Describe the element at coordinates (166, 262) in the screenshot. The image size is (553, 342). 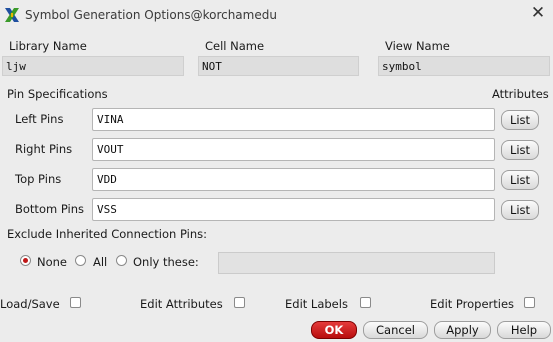
I see `exclude-only-these-label: Only these:` at that location.